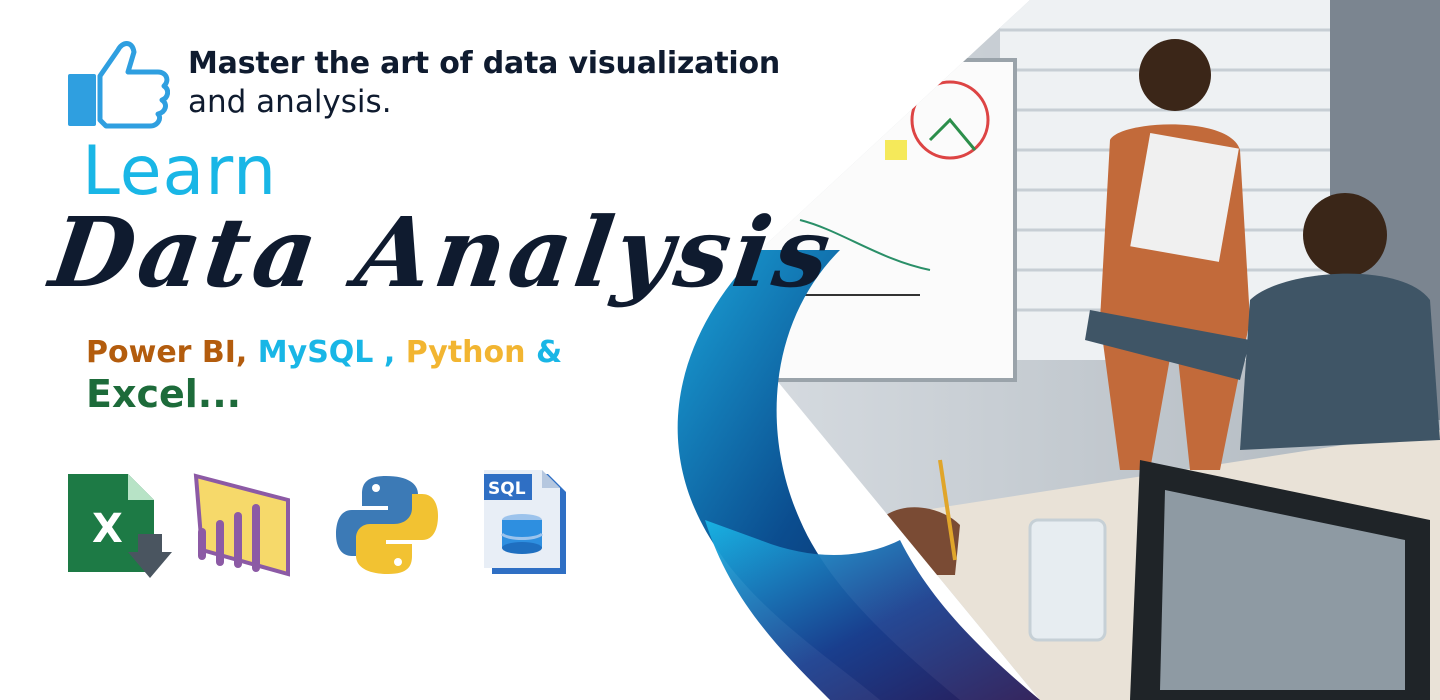 This screenshot has height=700, width=1440. What do you see at coordinates (549, 352) in the screenshot?
I see `tool-ampersand: &` at bounding box center [549, 352].